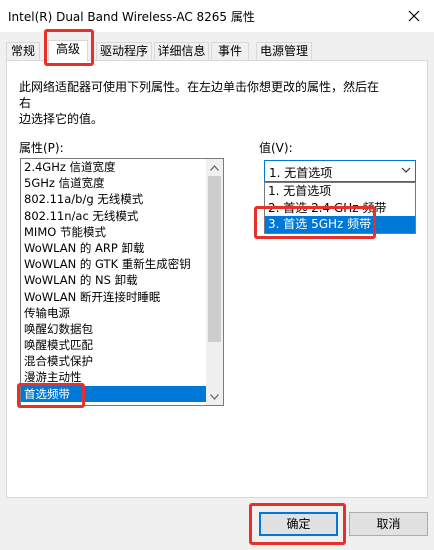 The image size is (434, 550). I want to click on list-item: 唤醒幻数据包, so click(114, 329).